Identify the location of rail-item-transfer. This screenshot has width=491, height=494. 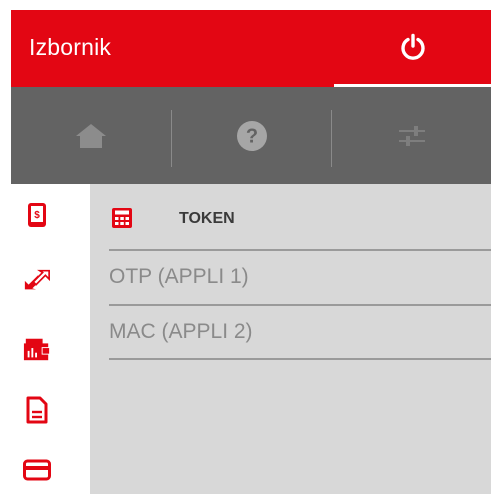
(37, 280).